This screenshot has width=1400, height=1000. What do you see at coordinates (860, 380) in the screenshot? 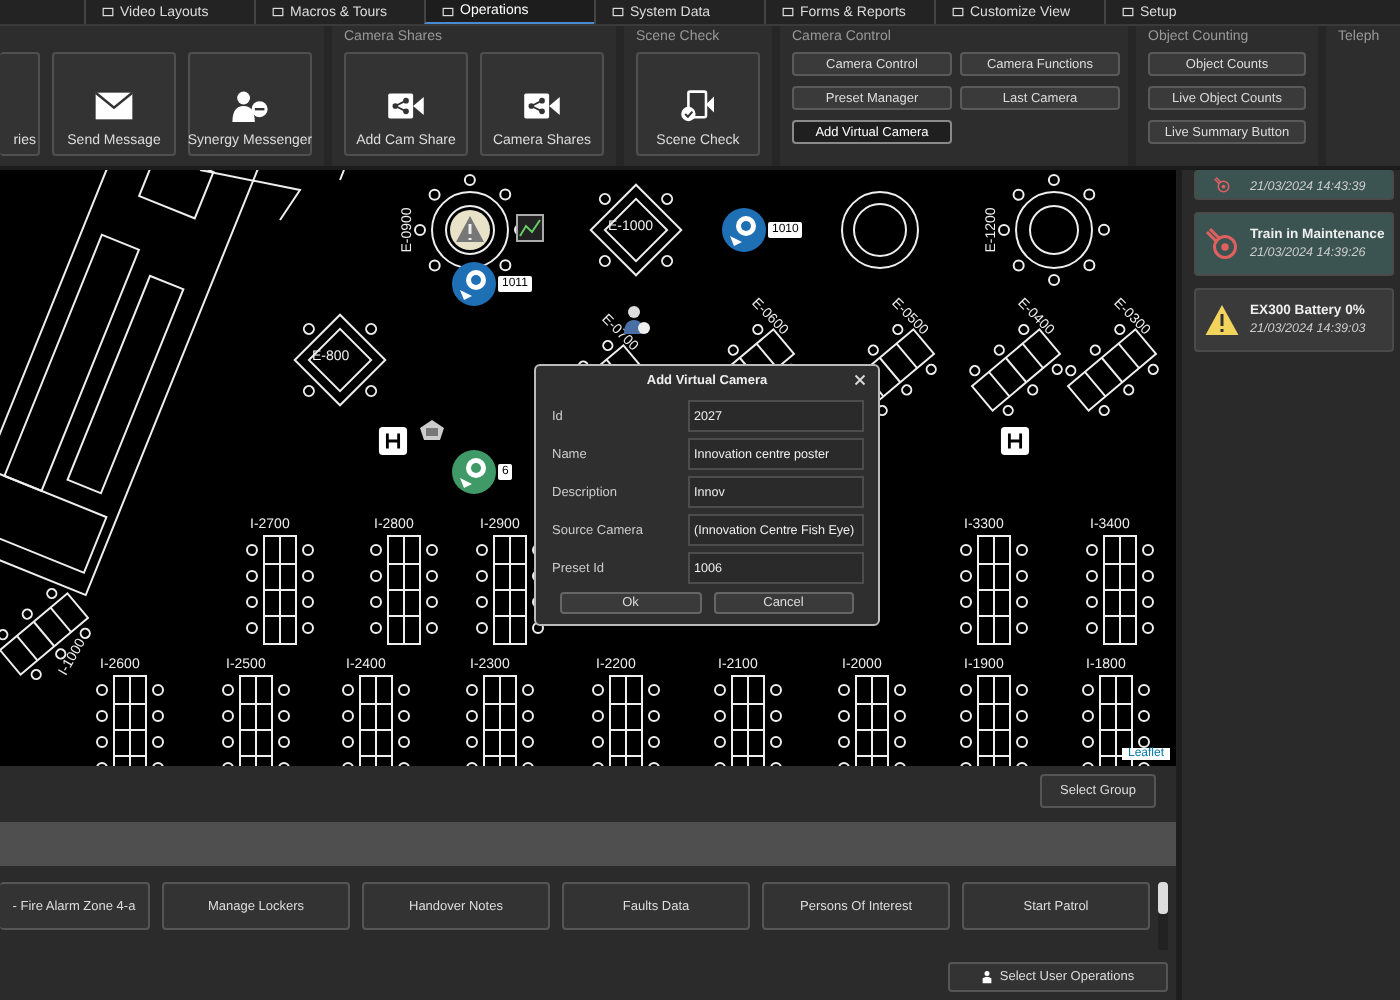
I see `close-icon` at bounding box center [860, 380].